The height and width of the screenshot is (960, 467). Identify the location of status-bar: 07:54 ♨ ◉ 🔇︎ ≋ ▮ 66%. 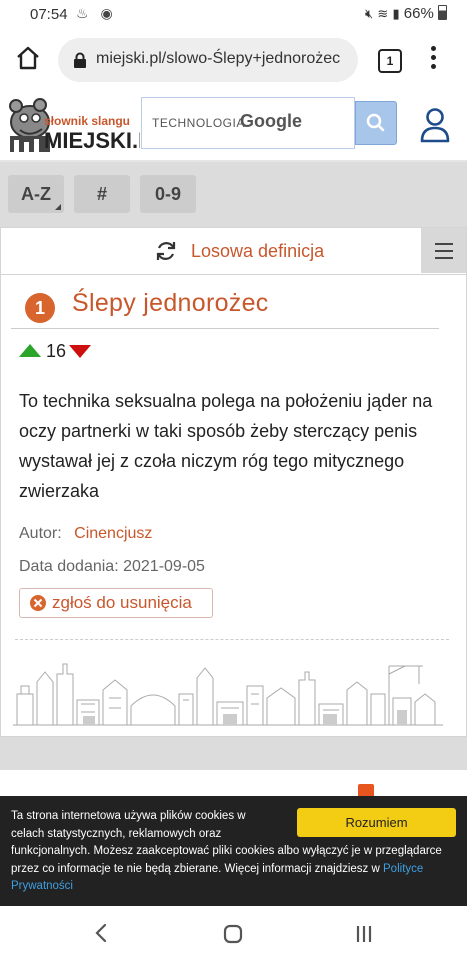
(233, 15).